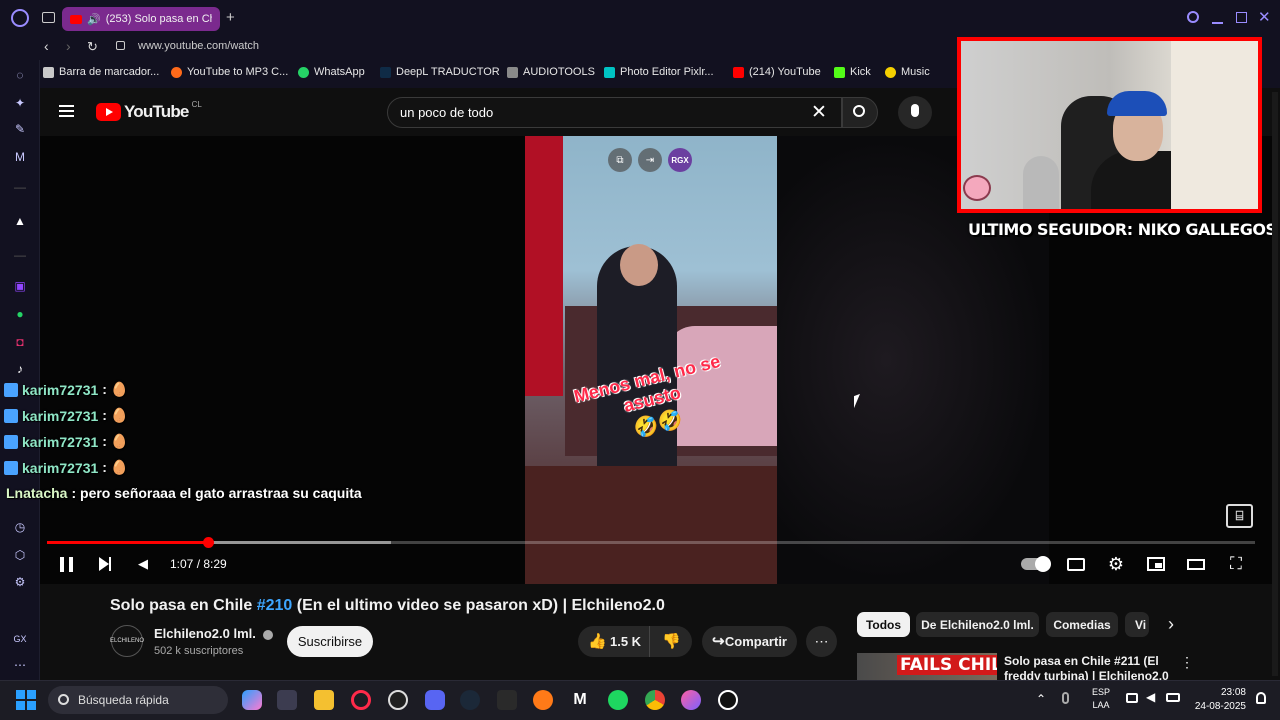 Image resolution: width=1280 pixels, height=720 pixels. What do you see at coordinates (208, 542) in the screenshot?
I see `scrubber-handle` at bounding box center [208, 542].